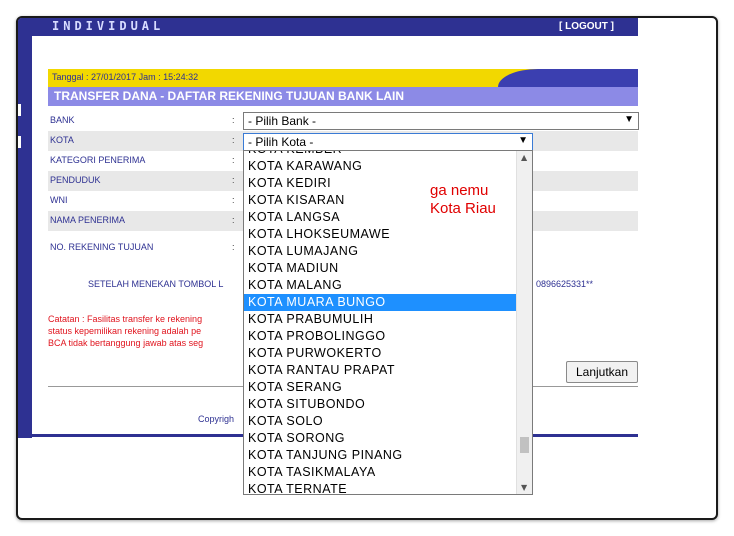 This screenshot has height=536, width=734. What do you see at coordinates (441, 121) in the screenshot?
I see `bank-select: - Pilih Bank - ▼` at bounding box center [441, 121].